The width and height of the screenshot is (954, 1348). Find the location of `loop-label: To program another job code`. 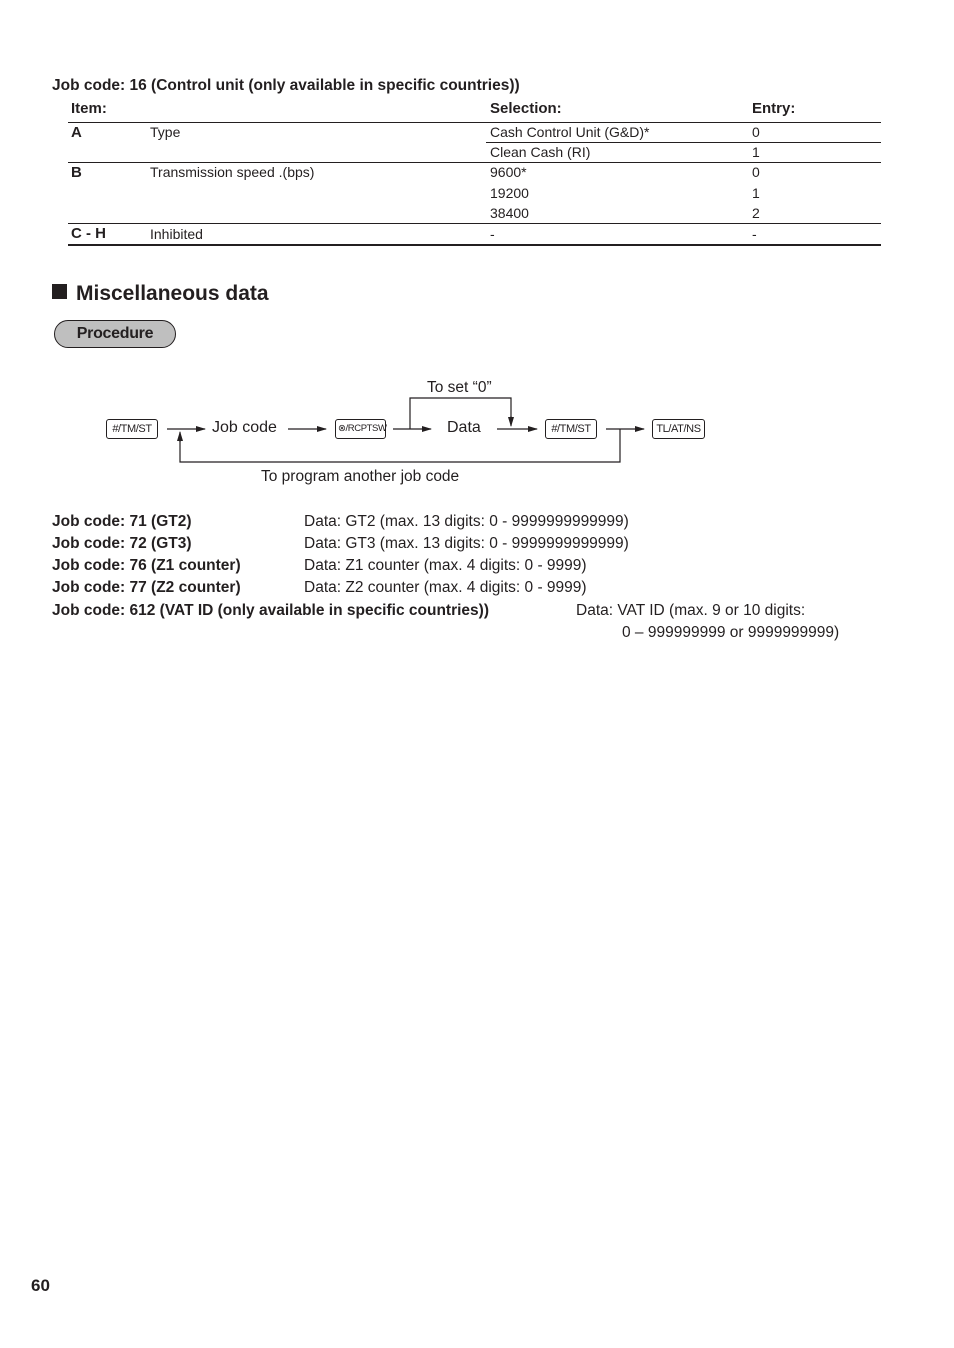

loop-label: To program another job code is located at coordinates (360, 476).